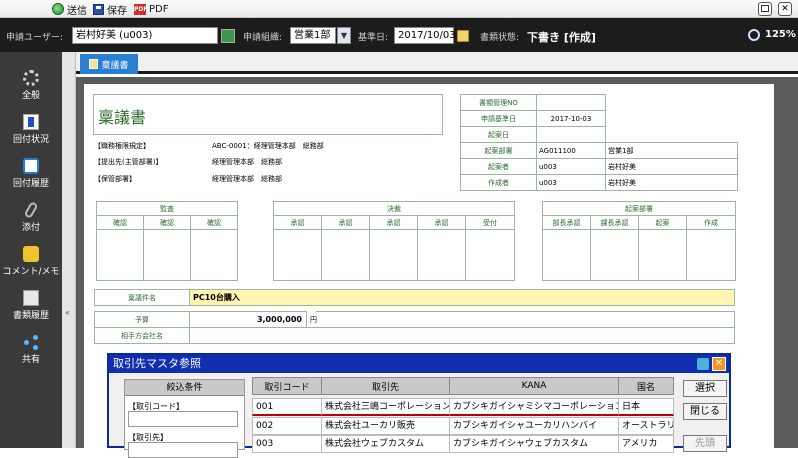 This screenshot has height=458, width=798. I want to click on floppy-disk-icon, so click(98, 9).